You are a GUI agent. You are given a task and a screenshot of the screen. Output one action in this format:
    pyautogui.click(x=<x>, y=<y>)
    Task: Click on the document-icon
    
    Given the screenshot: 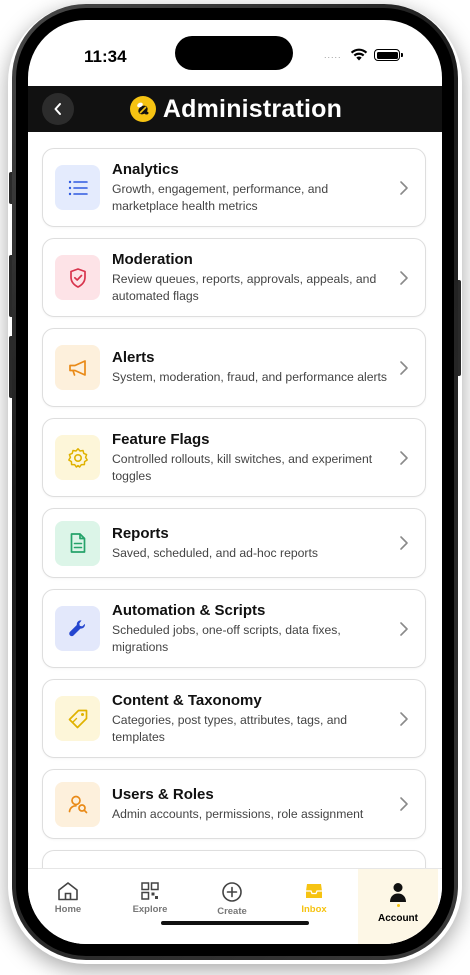 What is the action you would take?
    pyautogui.click(x=77, y=543)
    